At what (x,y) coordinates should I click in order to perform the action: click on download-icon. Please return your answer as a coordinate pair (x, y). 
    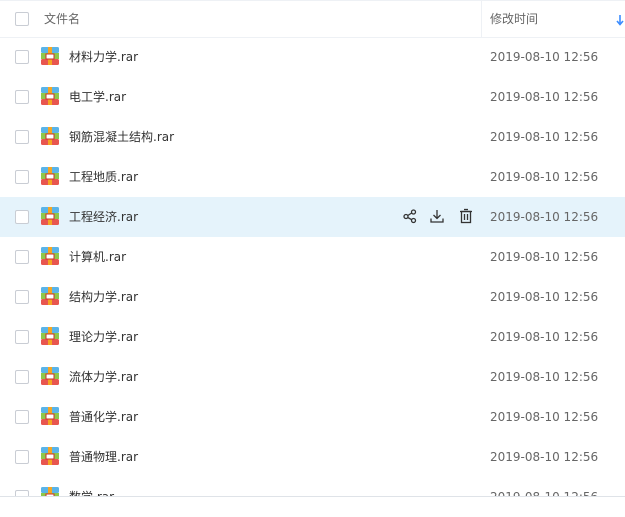
    Looking at the image, I should click on (437, 216).